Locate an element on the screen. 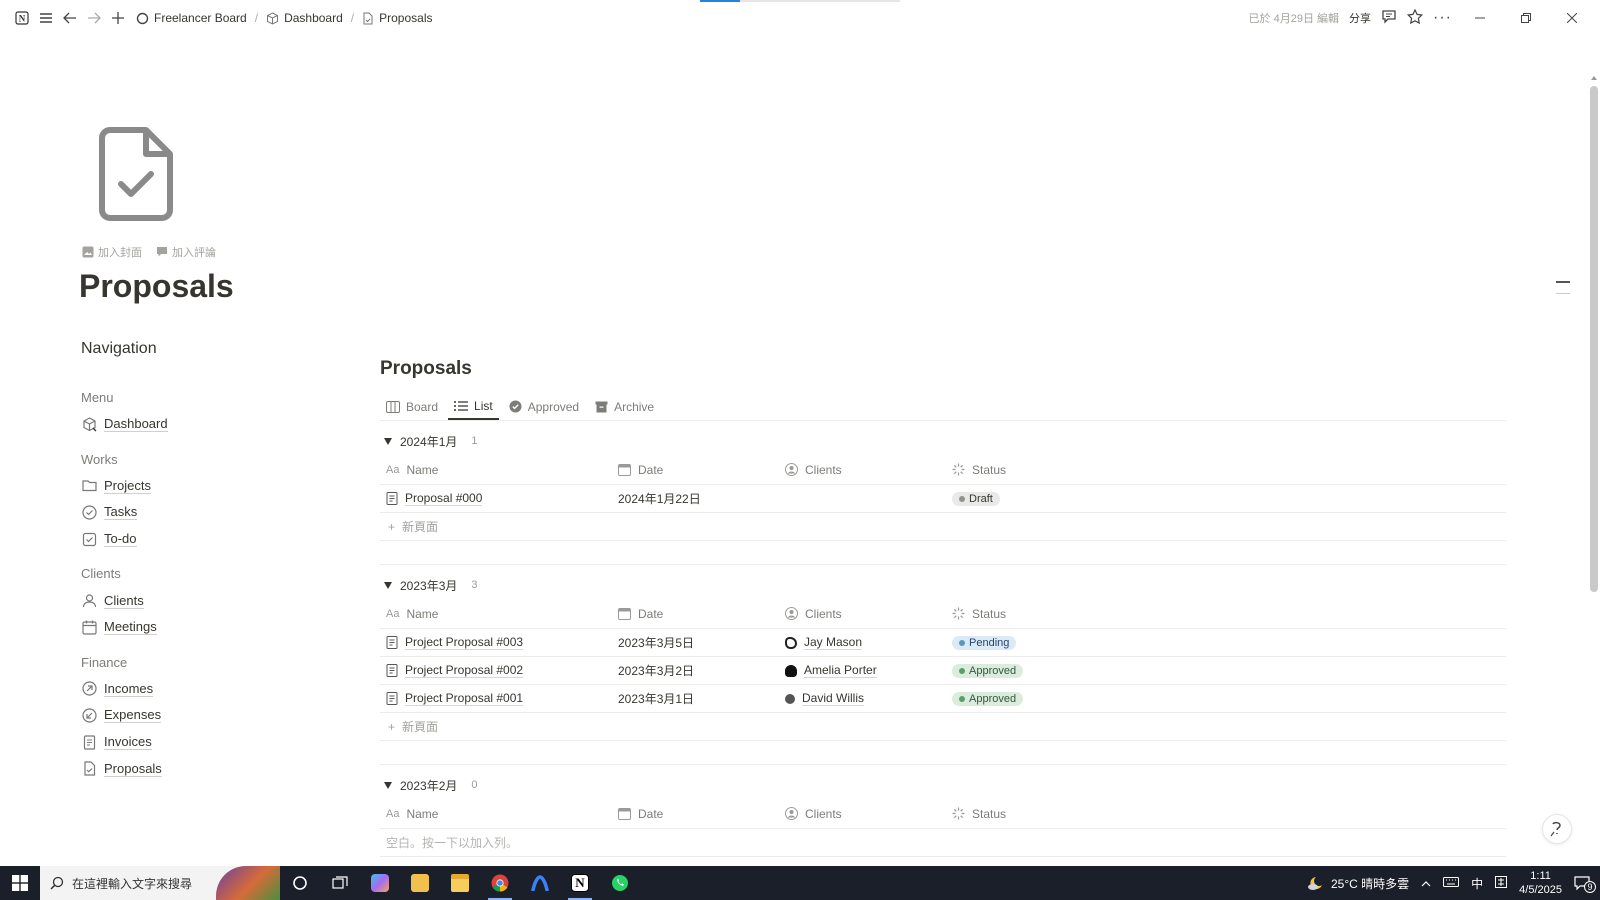  breadcrumb-freelancer-board: Freelancer Board is located at coordinates (191, 18).